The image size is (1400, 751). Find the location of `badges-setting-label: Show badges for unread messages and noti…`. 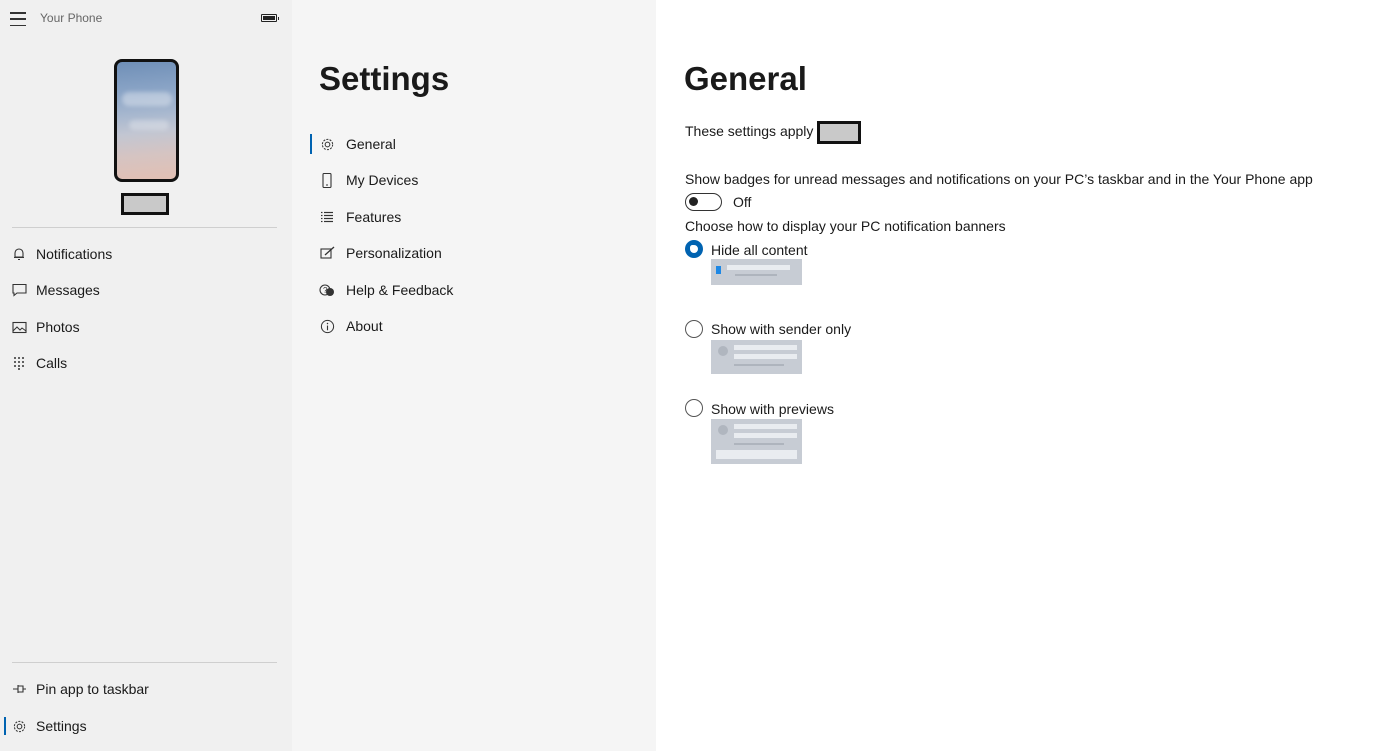

badges-setting-label: Show badges for unread messages and noti… is located at coordinates (999, 179).